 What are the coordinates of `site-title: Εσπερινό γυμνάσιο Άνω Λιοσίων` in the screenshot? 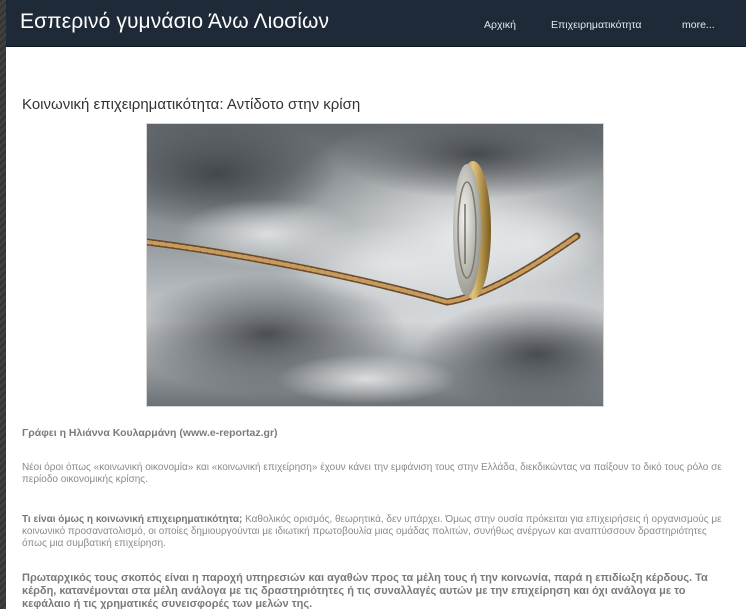 It's located at (174, 22).